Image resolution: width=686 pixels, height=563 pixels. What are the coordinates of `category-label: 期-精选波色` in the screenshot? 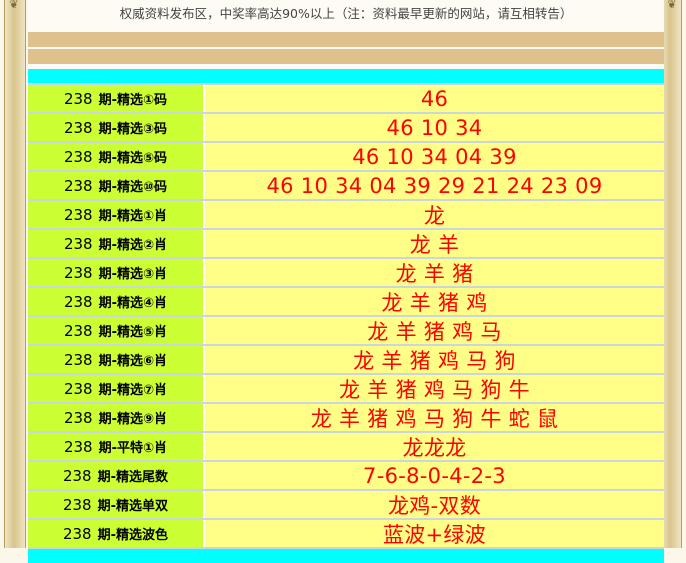 It's located at (133, 535).